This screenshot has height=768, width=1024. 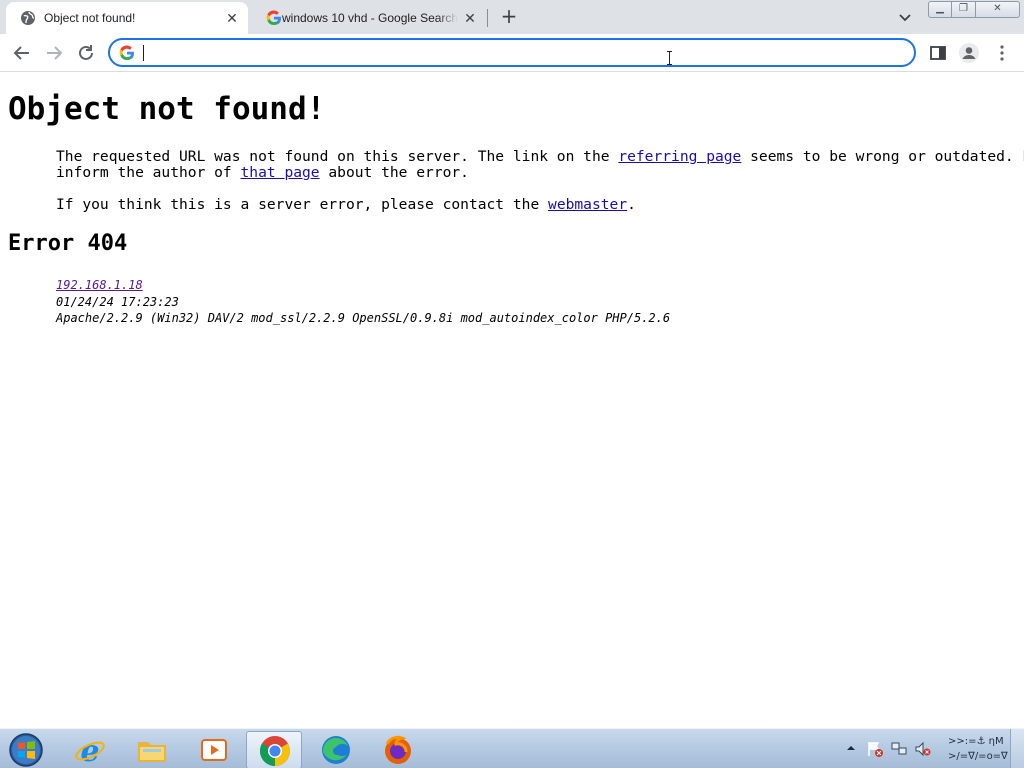 I want to click on forward-arrow-icon, so click(x=54, y=53).